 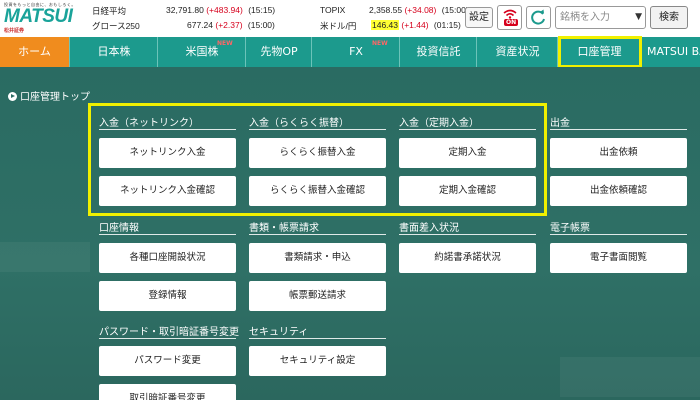 I want to click on market-nikkei: 日経平均, so click(x=109, y=11).